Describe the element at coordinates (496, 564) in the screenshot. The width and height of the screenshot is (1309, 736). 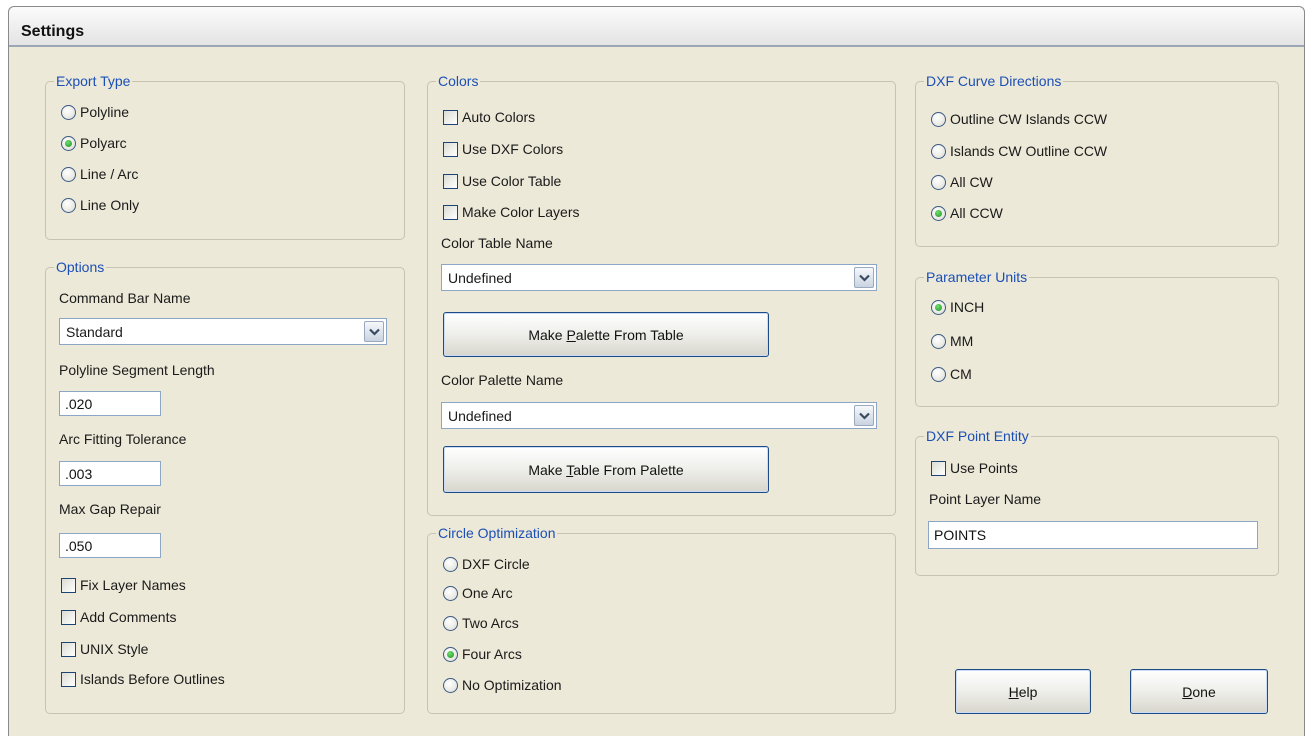
I see `radio-label: DXF Circle` at that location.